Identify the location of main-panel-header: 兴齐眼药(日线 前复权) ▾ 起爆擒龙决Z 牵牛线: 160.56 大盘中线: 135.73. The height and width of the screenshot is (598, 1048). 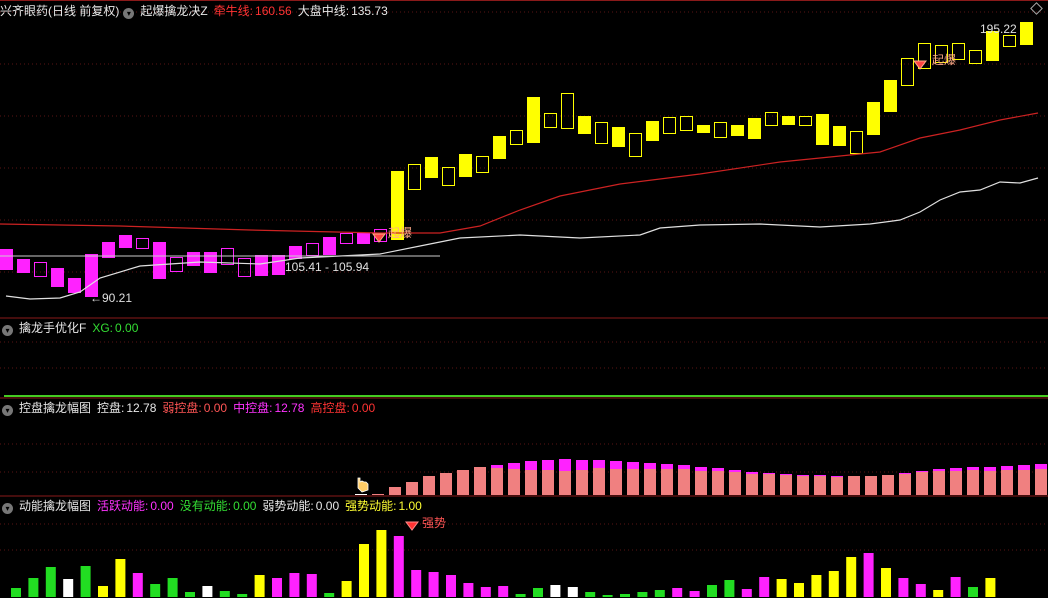
(197, 11).